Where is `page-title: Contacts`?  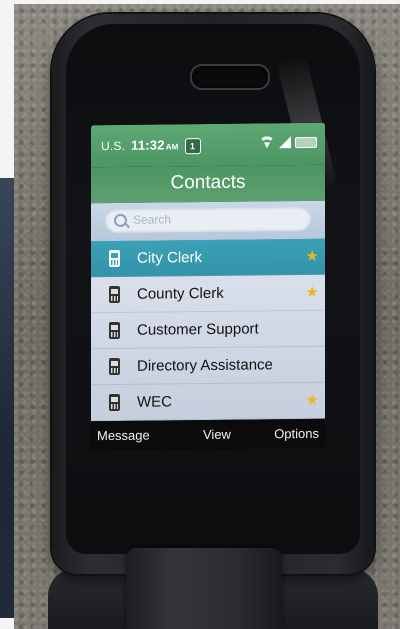
page-title: Contacts is located at coordinates (208, 184).